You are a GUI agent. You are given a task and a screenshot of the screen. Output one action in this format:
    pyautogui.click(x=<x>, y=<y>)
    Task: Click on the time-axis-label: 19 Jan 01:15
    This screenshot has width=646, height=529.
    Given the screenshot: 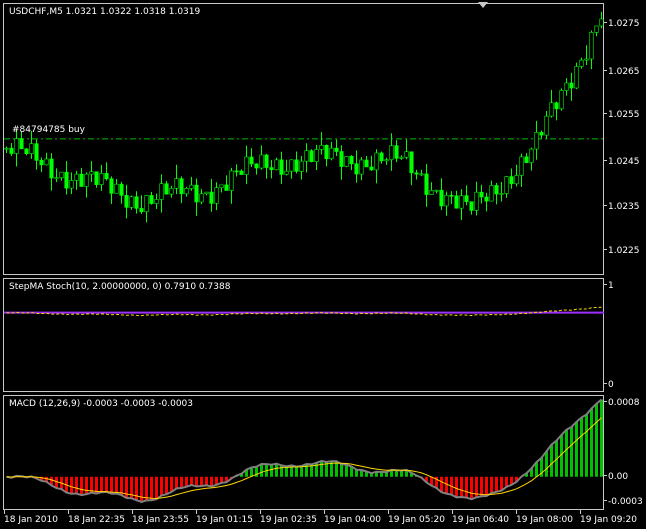 What is the action you would take?
    pyautogui.click(x=224, y=520)
    